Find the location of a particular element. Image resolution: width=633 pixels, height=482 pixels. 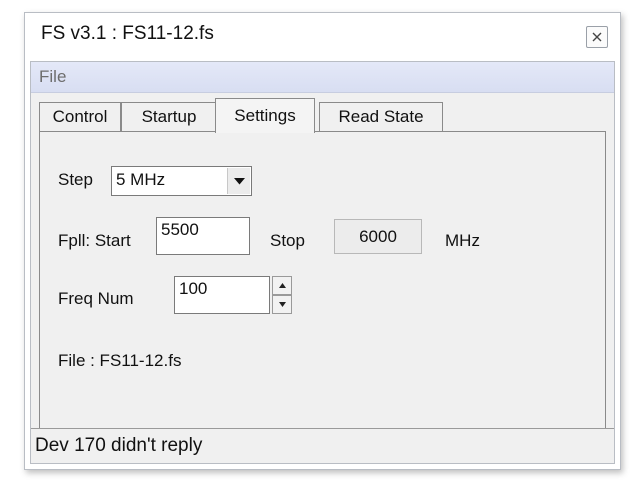

status-bar: Dev 170 didn't reply is located at coordinates (322, 445).